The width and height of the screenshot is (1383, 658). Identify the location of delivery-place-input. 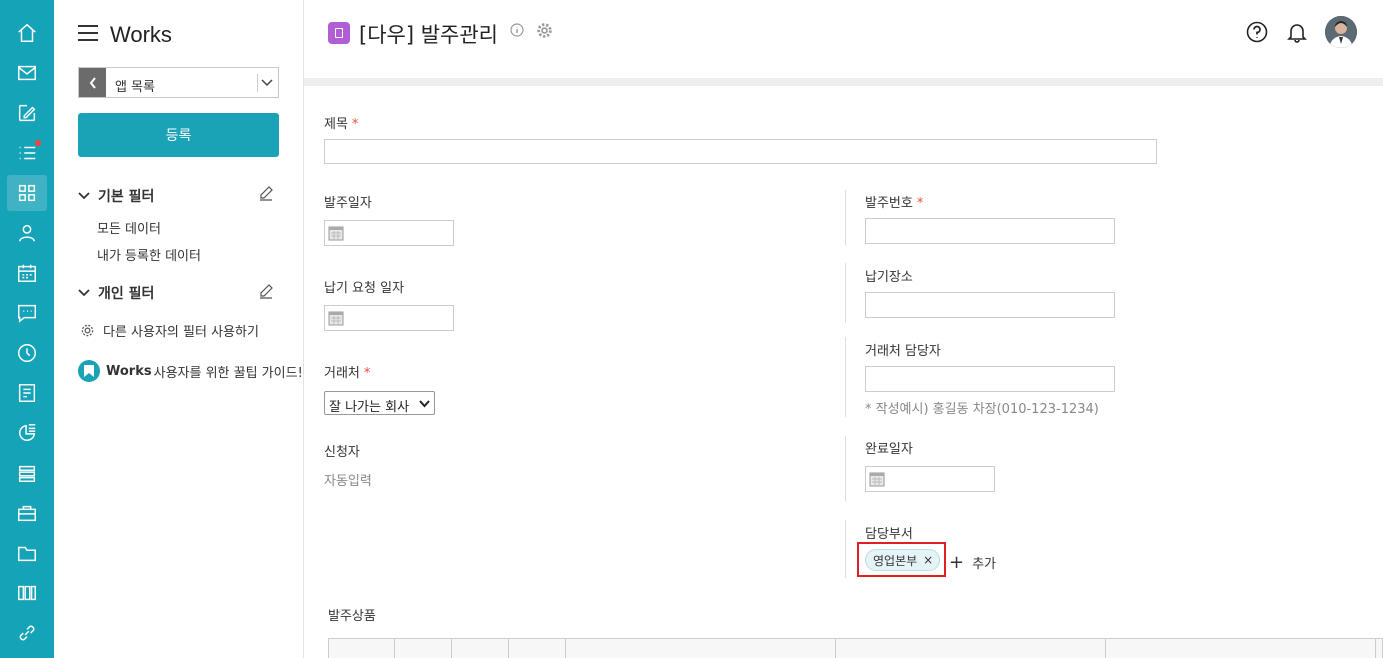
(990, 305).